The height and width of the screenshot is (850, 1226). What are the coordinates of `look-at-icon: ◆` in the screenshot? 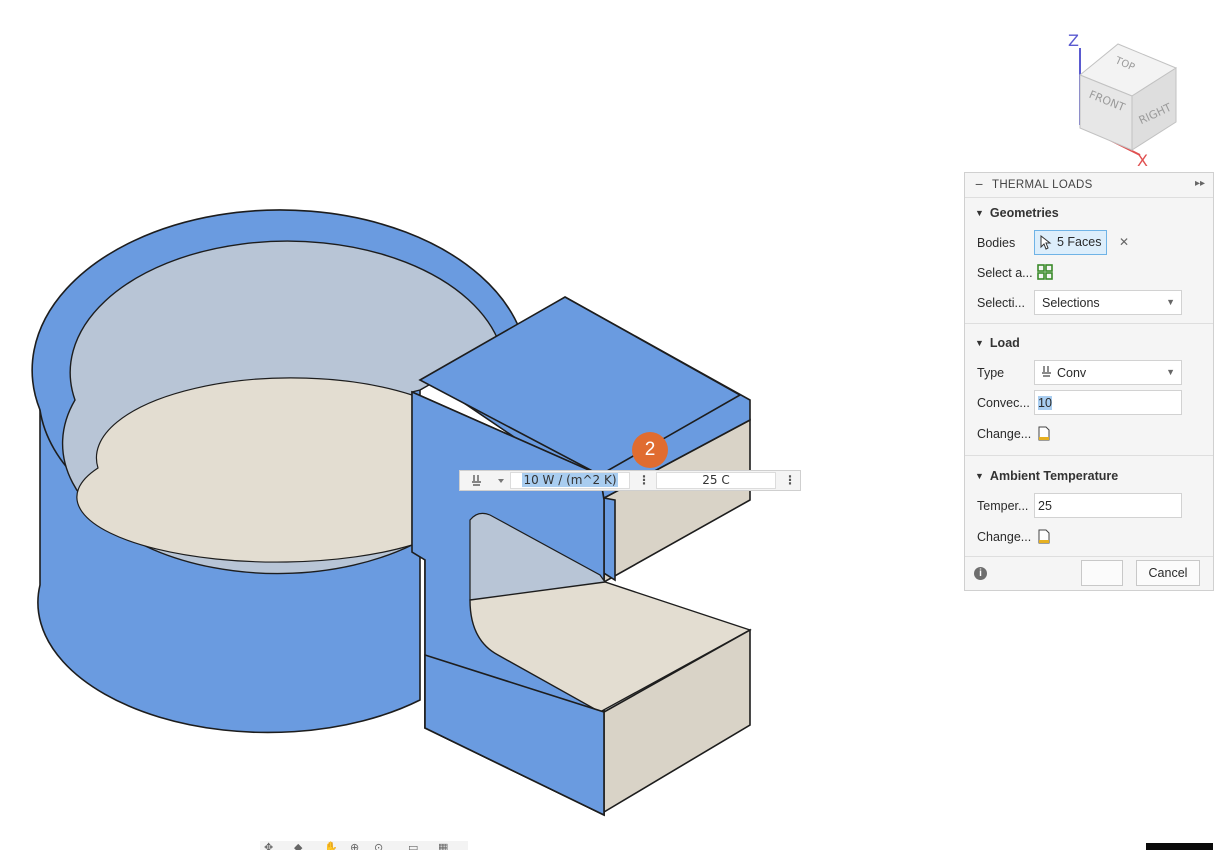 It's located at (298, 845).